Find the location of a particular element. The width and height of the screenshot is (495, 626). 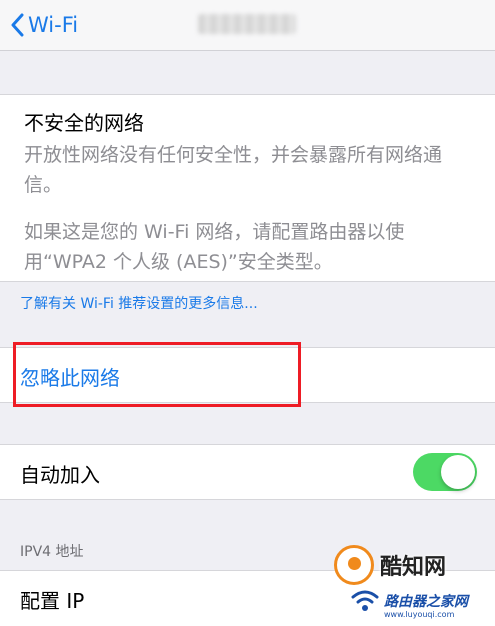

insecure-network-description: 开放性网络没有任何安全性，并会暴露所有网络通信。 is located at coordinates (233, 170).